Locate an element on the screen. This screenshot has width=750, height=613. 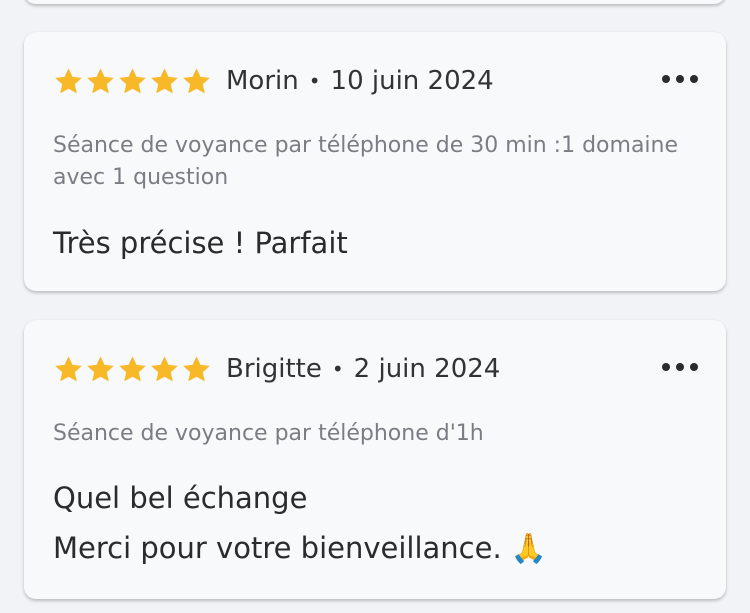
review-service: Séance de voyance par téléphone d'1h is located at coordinates (268, 433).